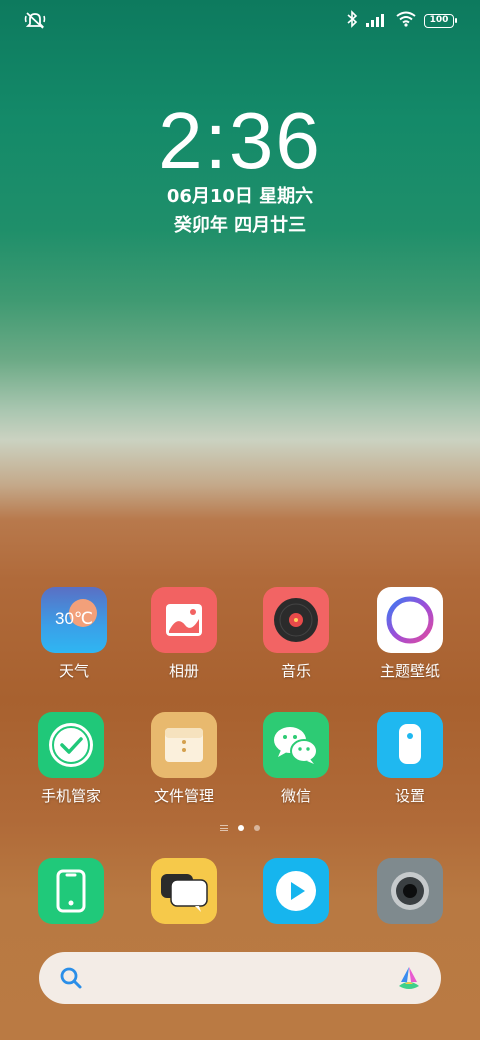 This screenshot has width=480, height=1040. I want to click on signal-icon, so click(377, 21).